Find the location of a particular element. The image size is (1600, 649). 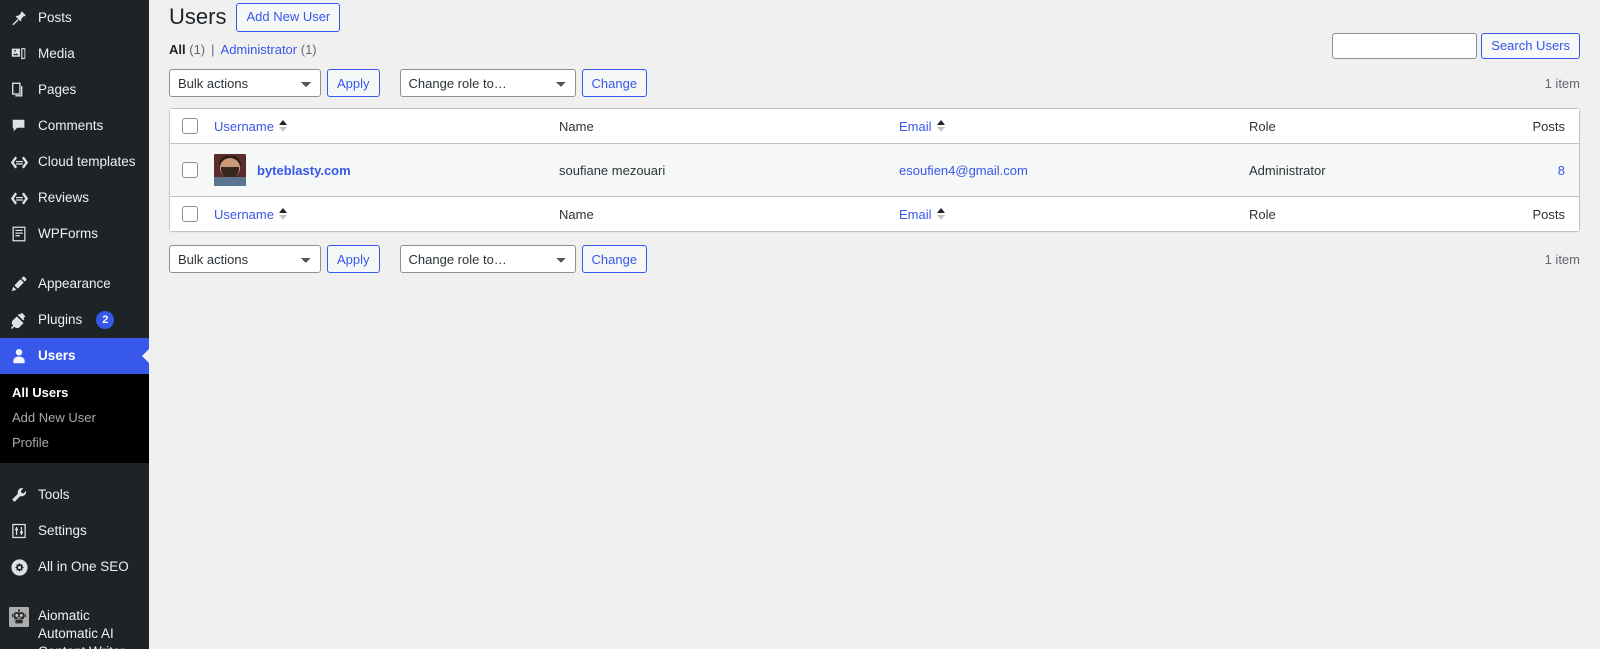

column-footer-email: Email is located at coordinates (1064, 213).